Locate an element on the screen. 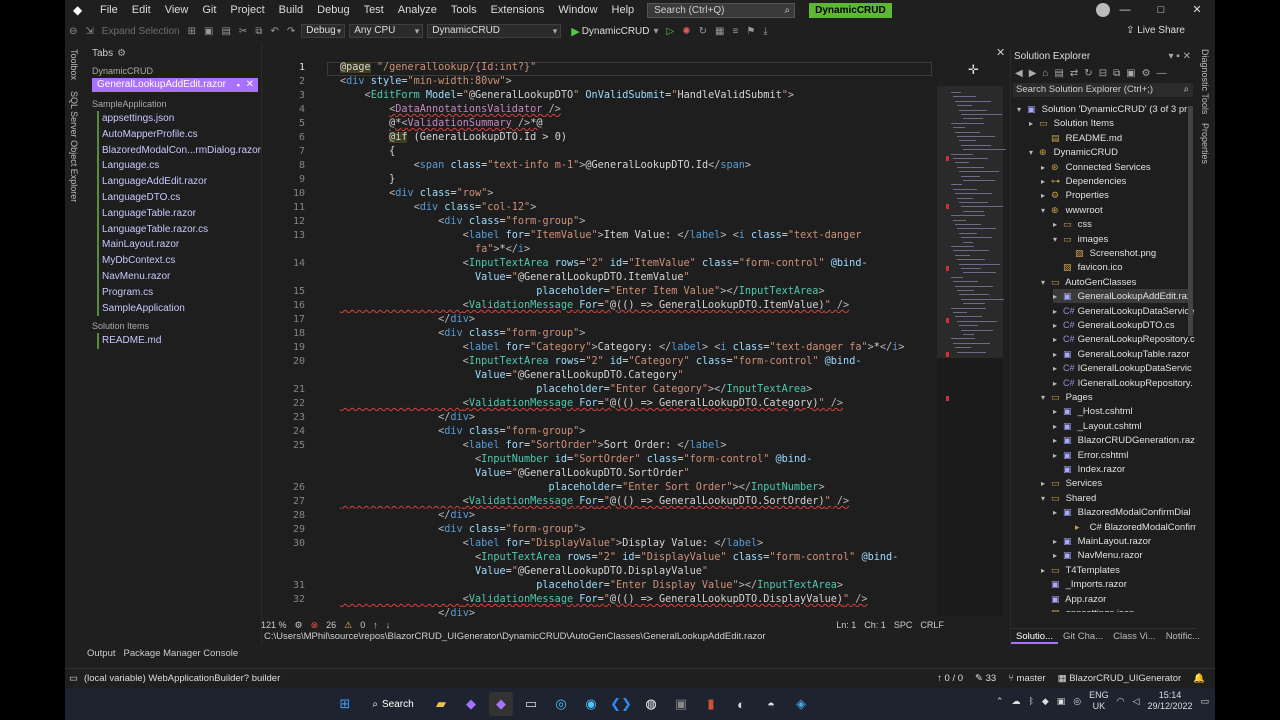 Image resolution: width=1280 pixels, height=720 pixels. close-icon: ✕ is located at coordinates (1187, 56).